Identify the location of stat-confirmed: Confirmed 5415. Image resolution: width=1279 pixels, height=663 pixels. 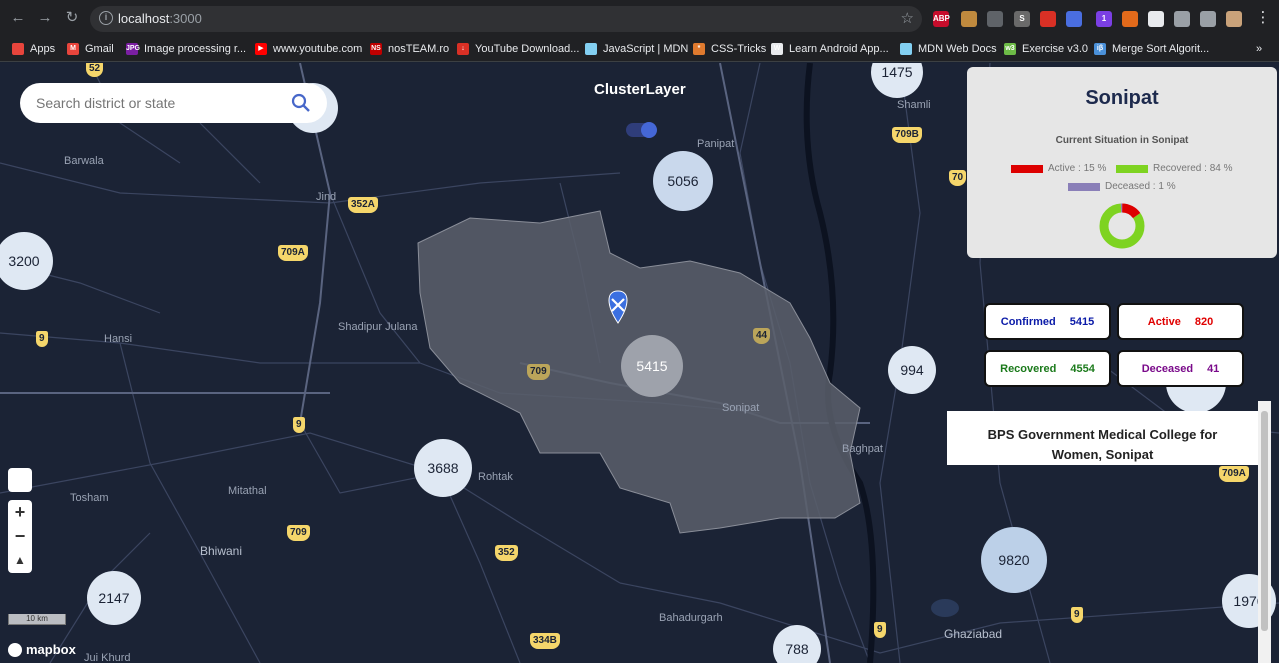
(1047, 321).